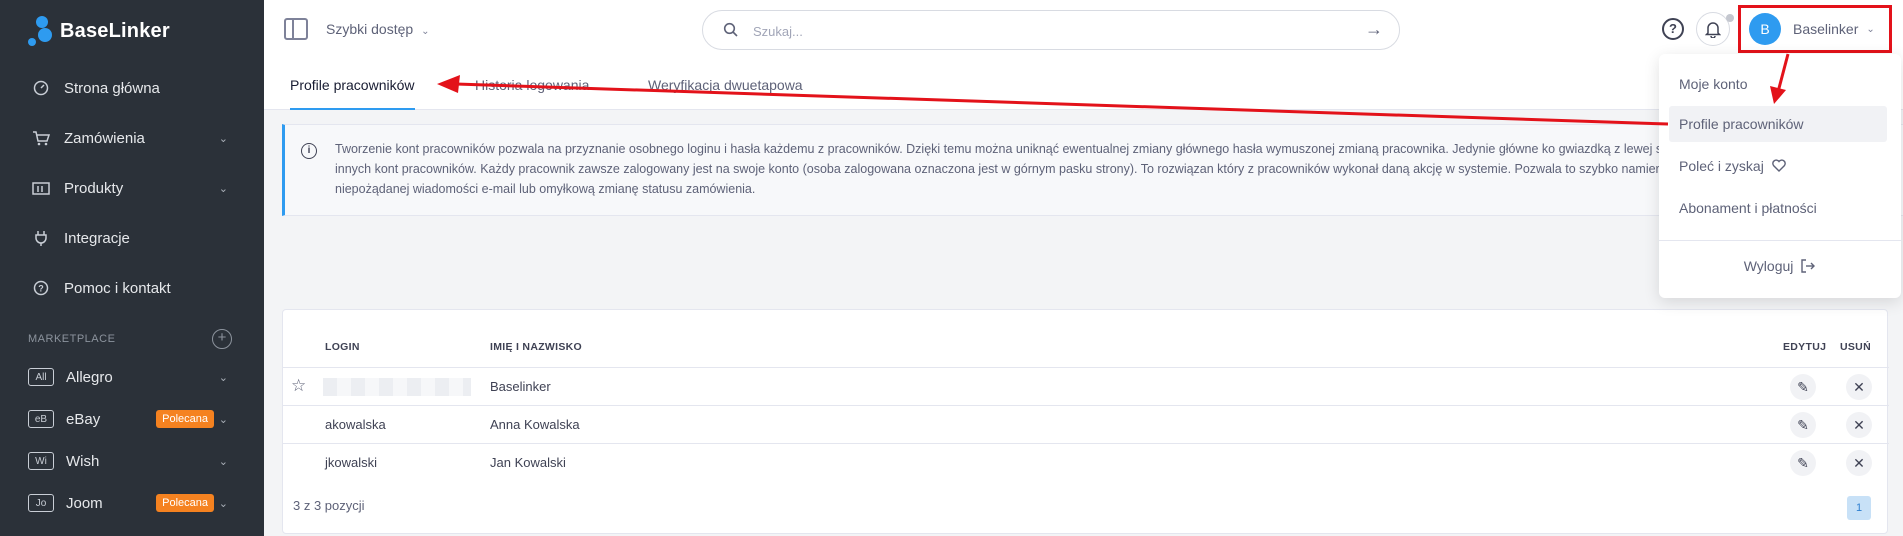  What do you see at coordinates (1778, 84) in the screenshot?
I see `menu-item-my-account: Moje konto` at bounding box center [1778, 84].